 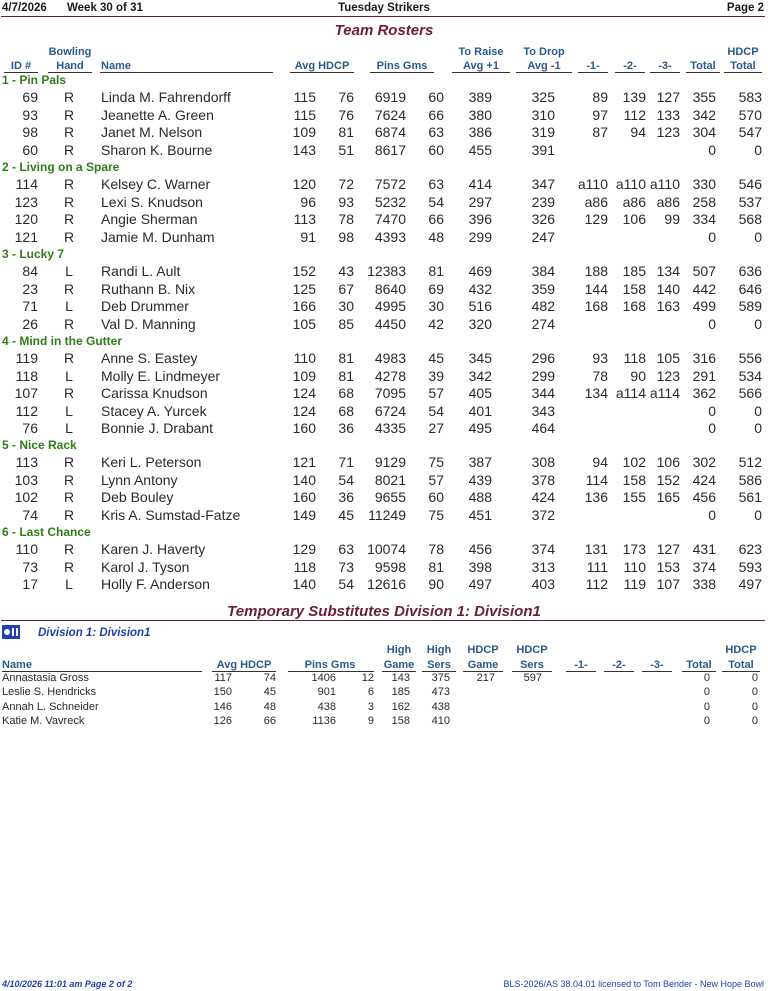 I want to click on col-id: ID #, so click(x=21, y=66).